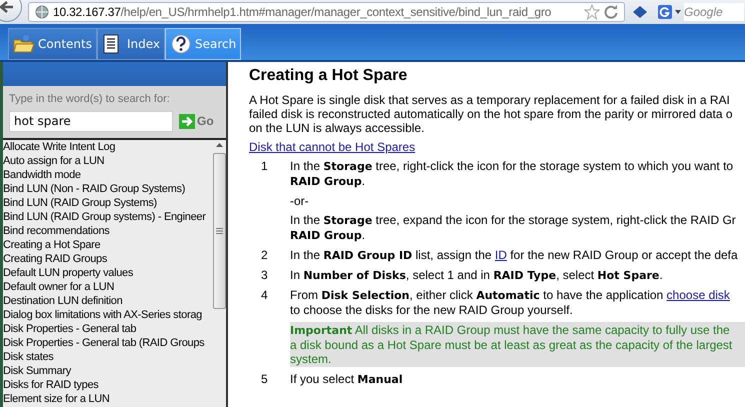 The image size is (745, 407). I want to click on question-mark-icon, so click(181, 44).